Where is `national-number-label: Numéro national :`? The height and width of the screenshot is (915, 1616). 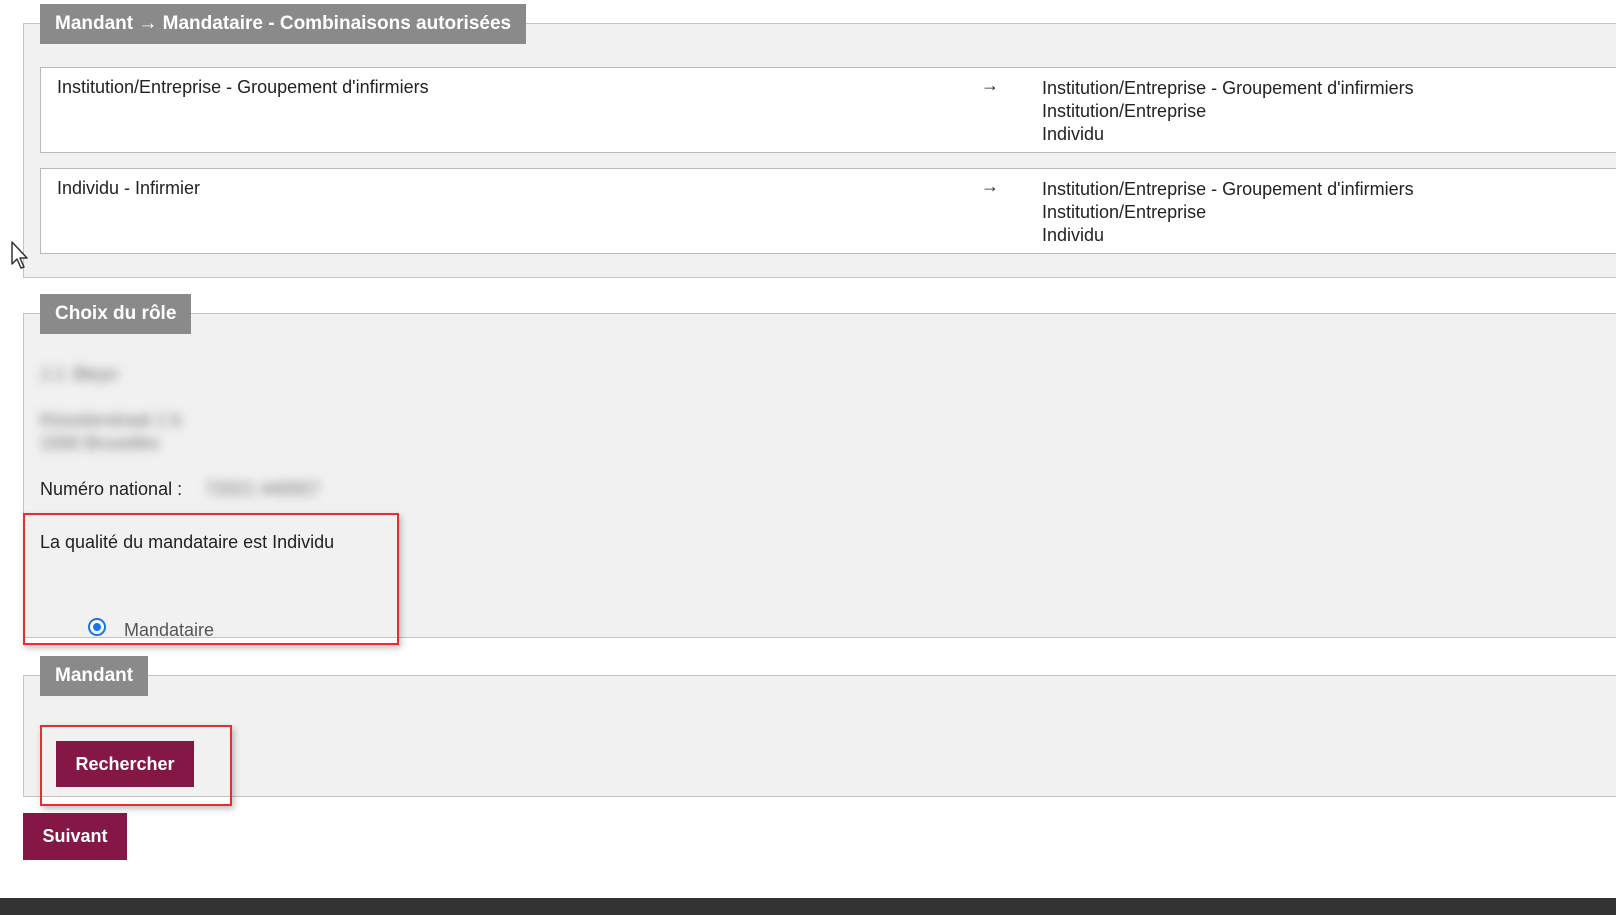 national-number-label: Numéro national : is located at coordinates (111, 489).